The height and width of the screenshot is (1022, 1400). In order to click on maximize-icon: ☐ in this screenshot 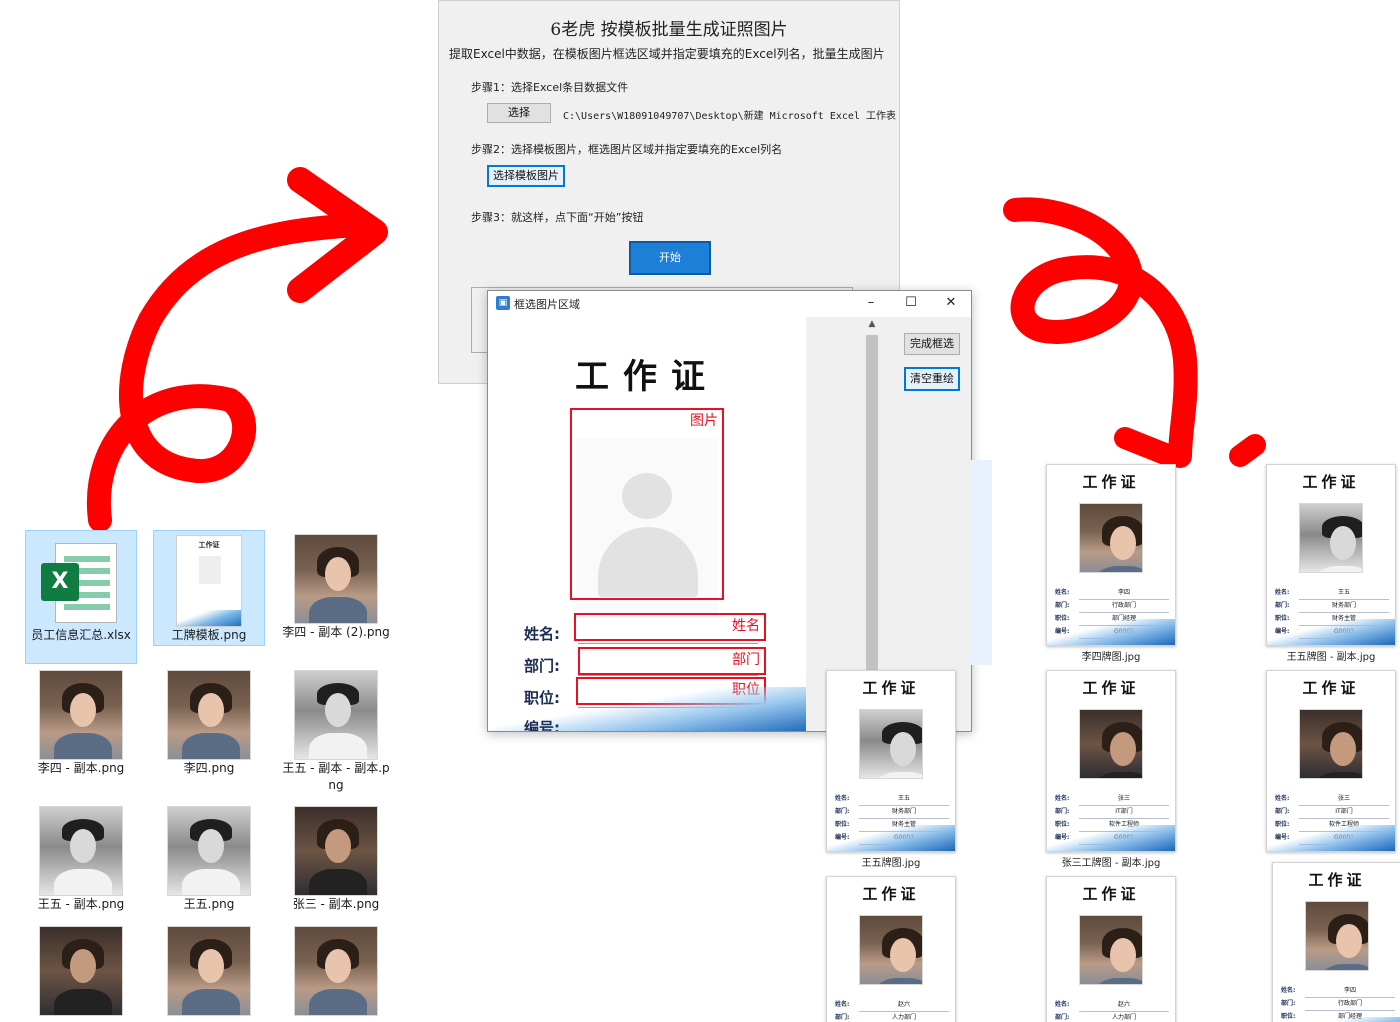, I will do `click(911, 303)`.